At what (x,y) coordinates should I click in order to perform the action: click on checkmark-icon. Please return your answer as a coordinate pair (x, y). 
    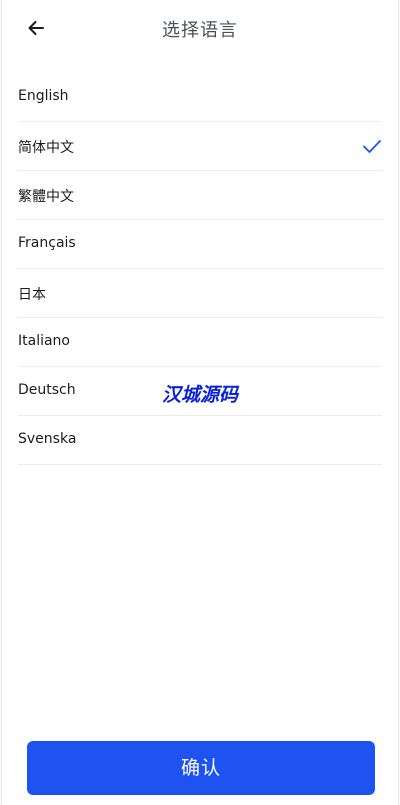
    Looking at the image, I should click on (372, 146).